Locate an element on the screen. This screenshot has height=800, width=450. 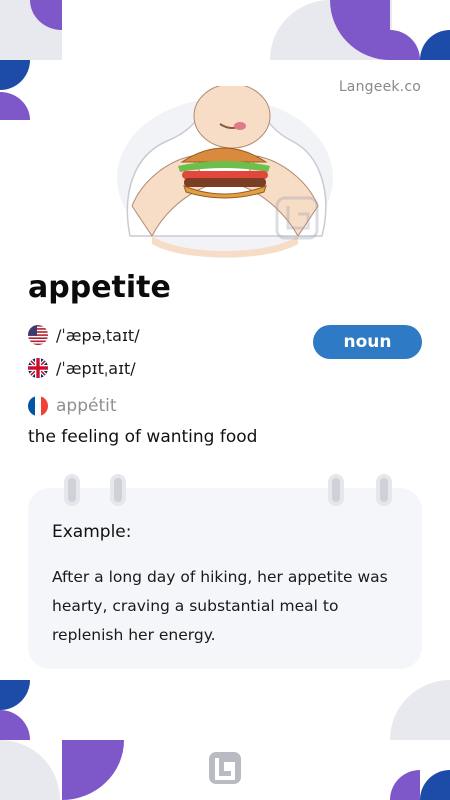
brand-site-label: Langeek.co is located at coordinates (379, 87).